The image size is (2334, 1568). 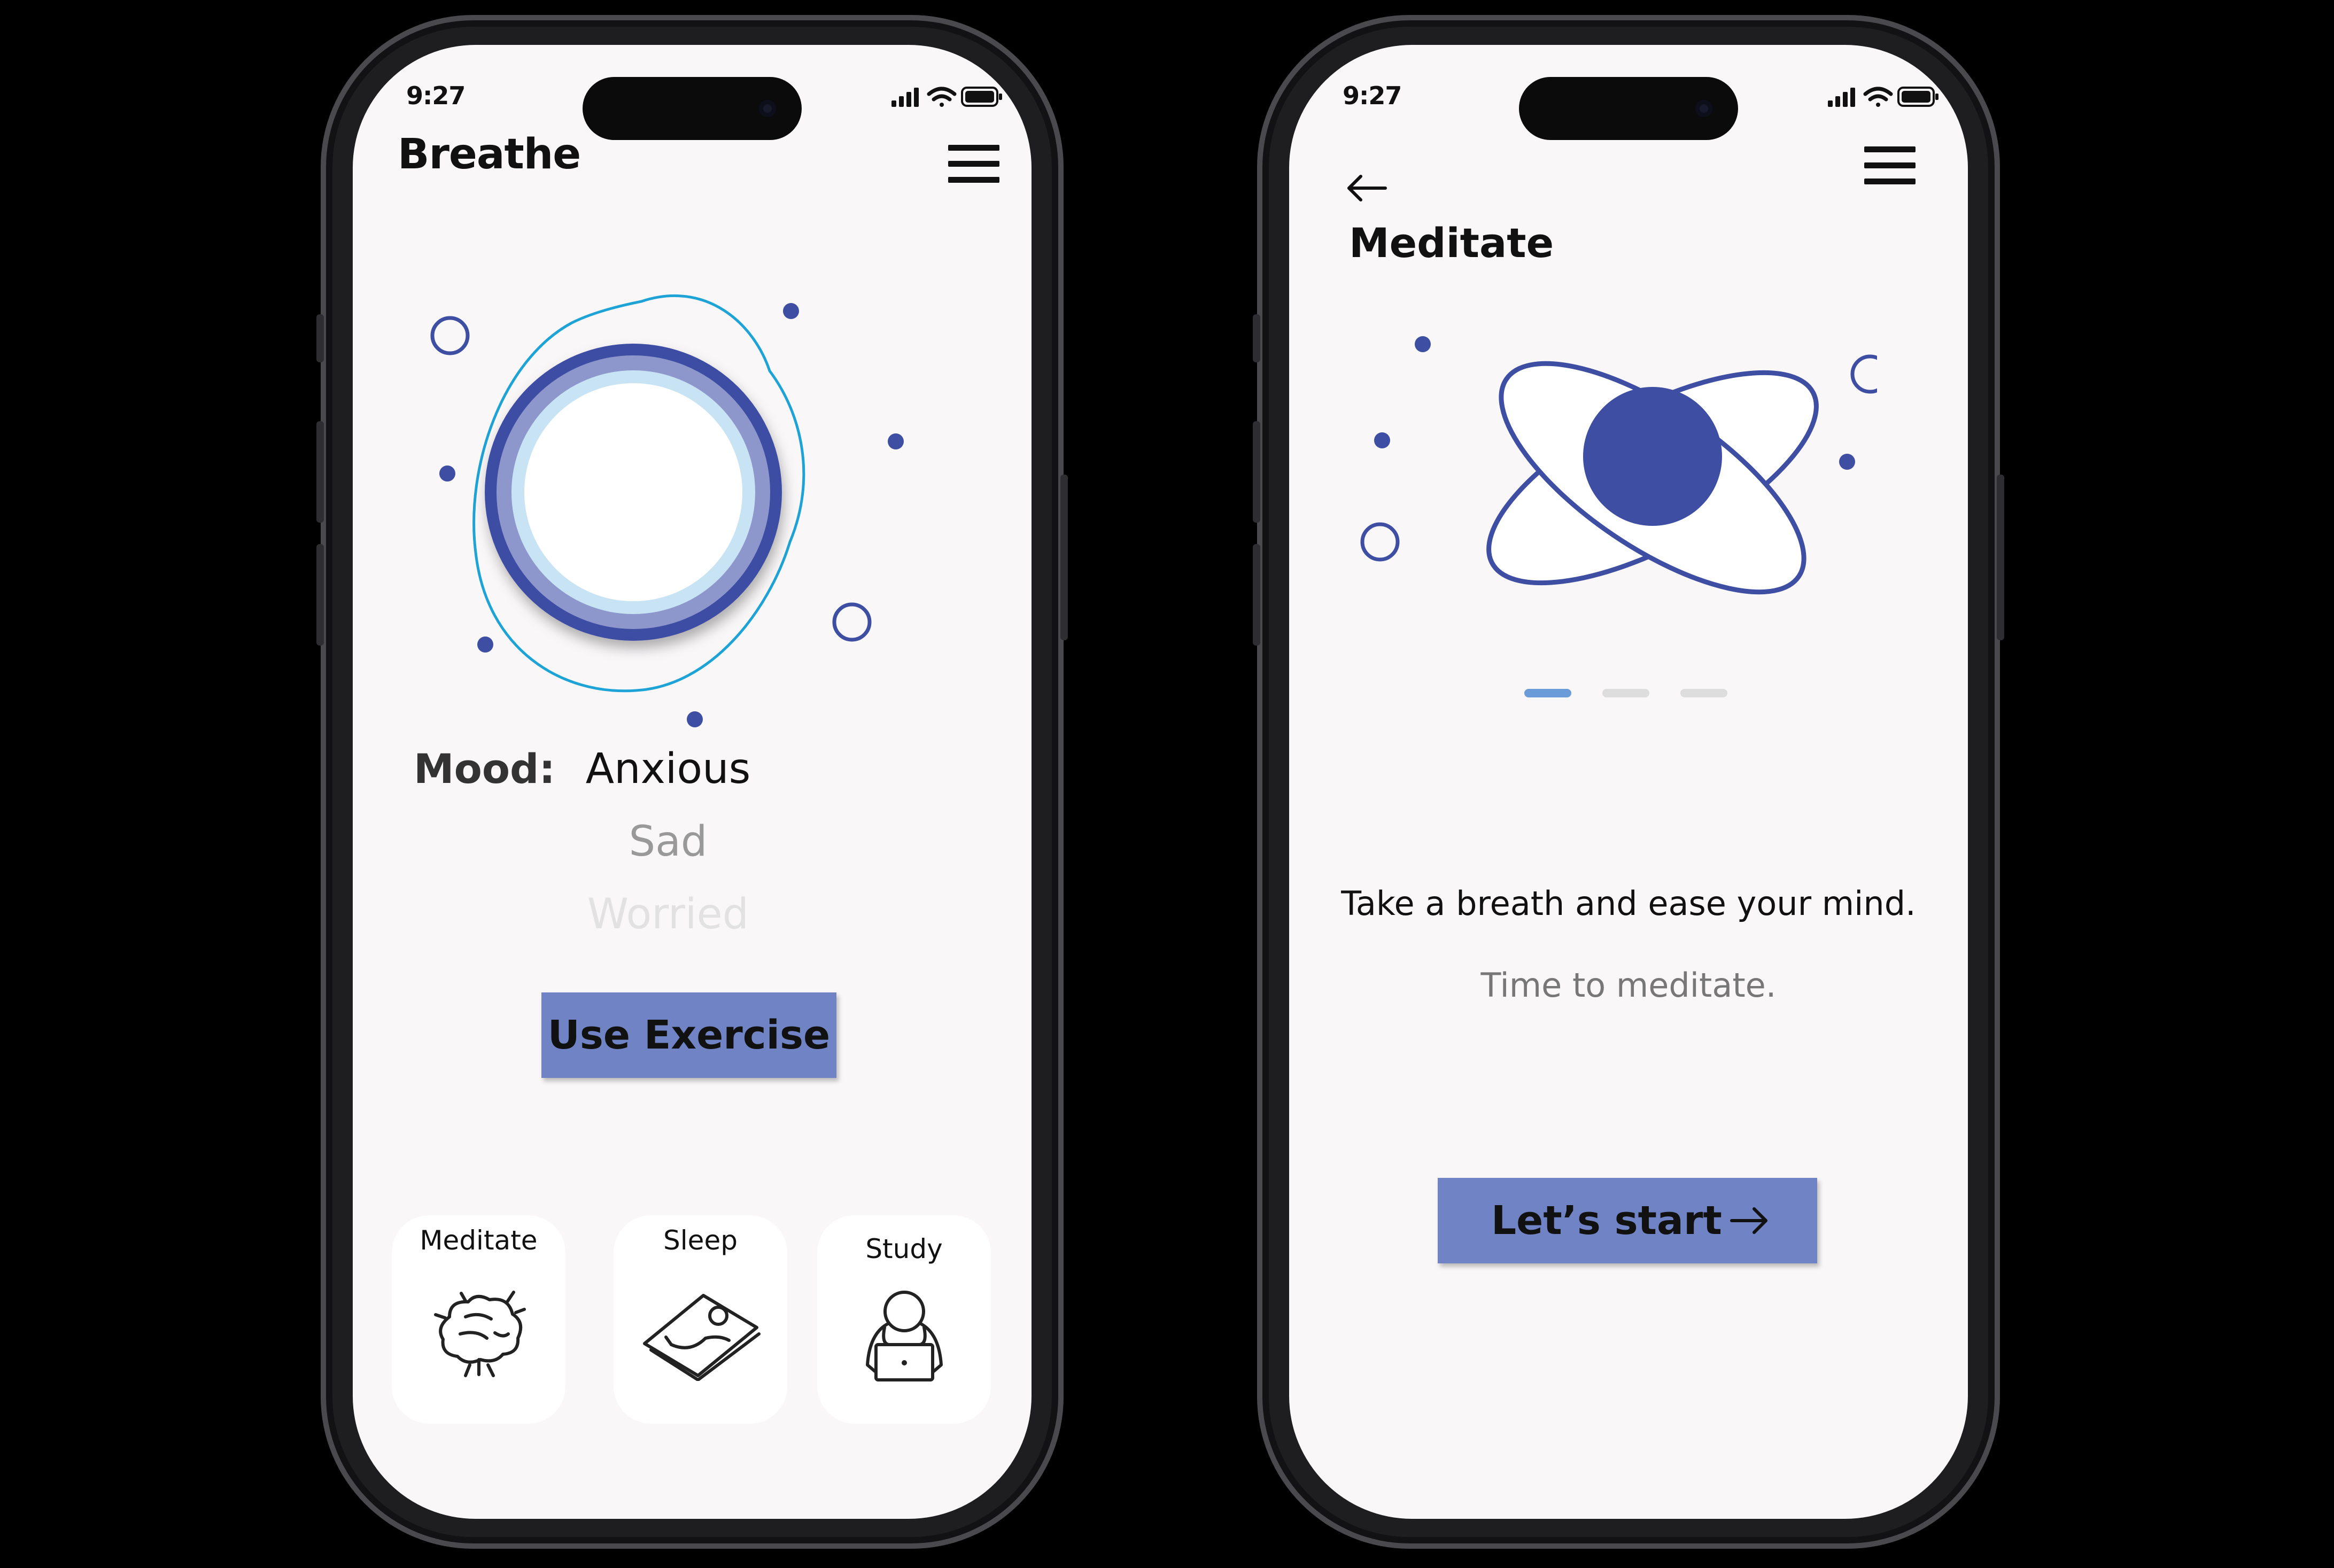 I want to click on breathing-circle-illustration, so click(x=667, y=510).